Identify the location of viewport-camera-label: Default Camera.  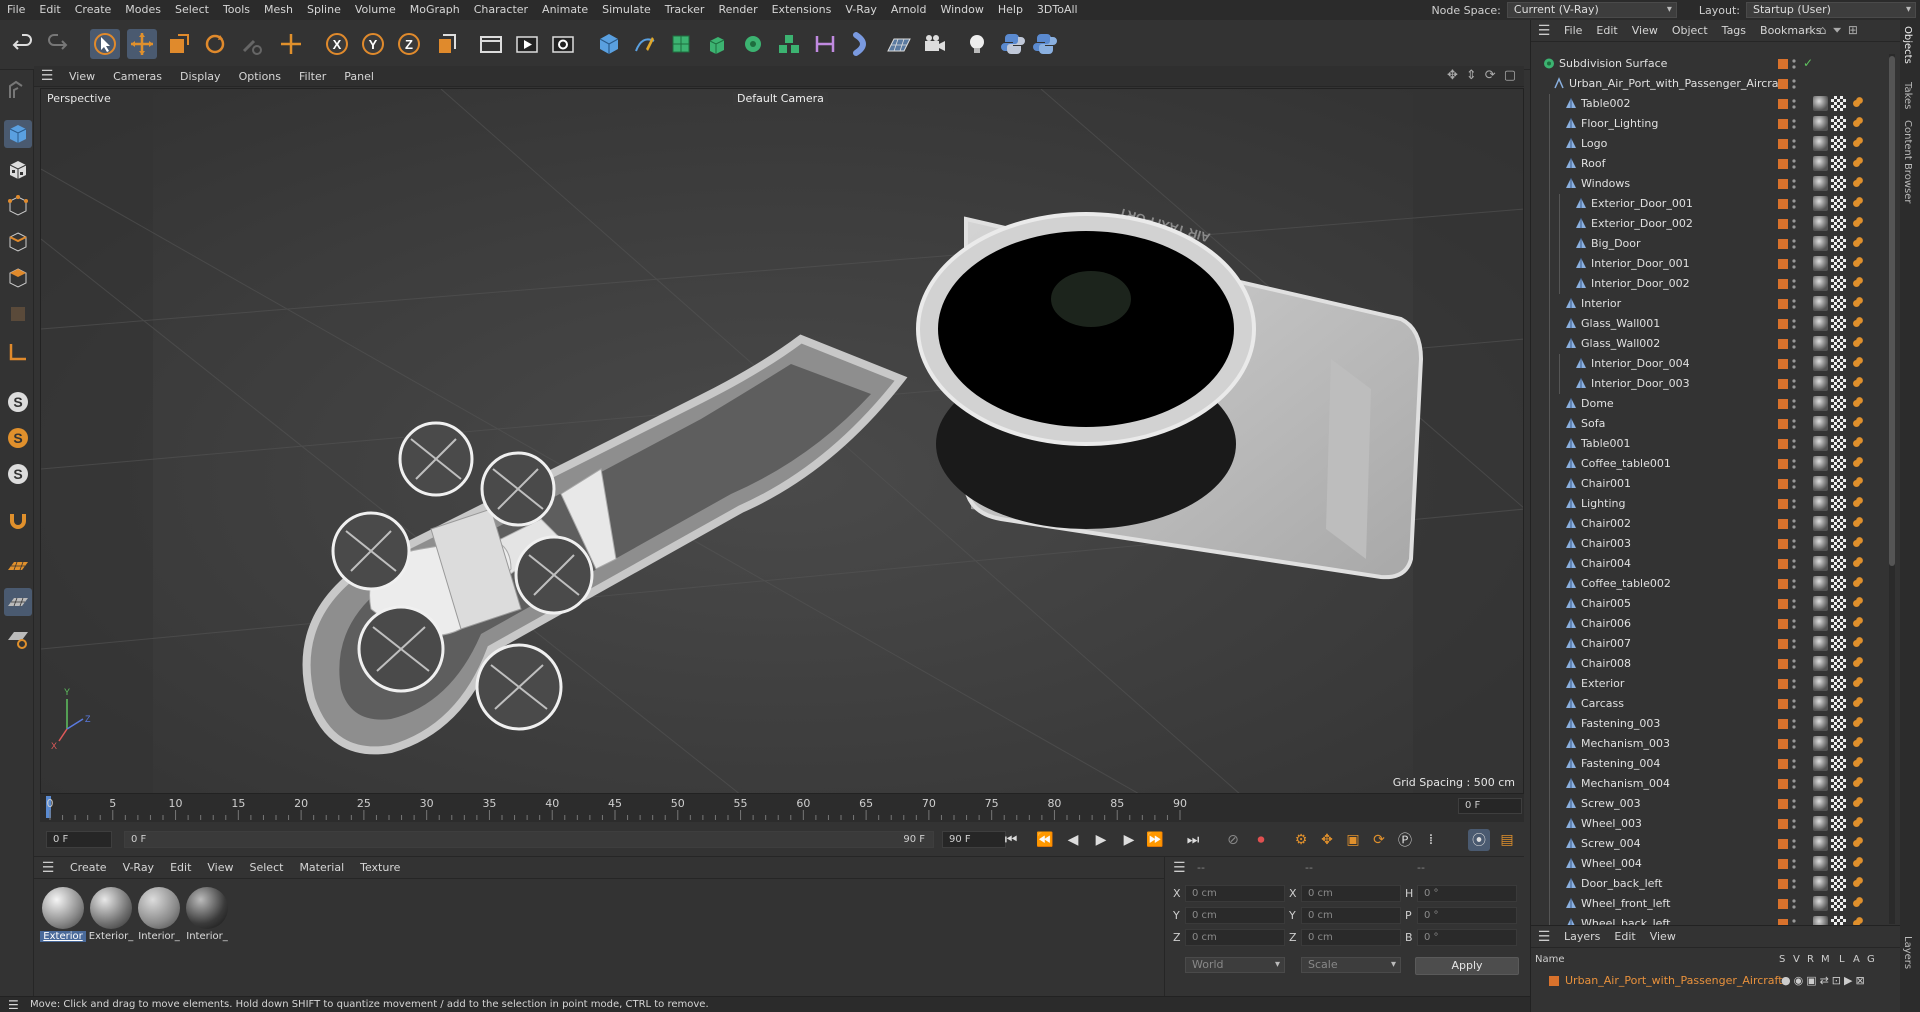
(780, 98).